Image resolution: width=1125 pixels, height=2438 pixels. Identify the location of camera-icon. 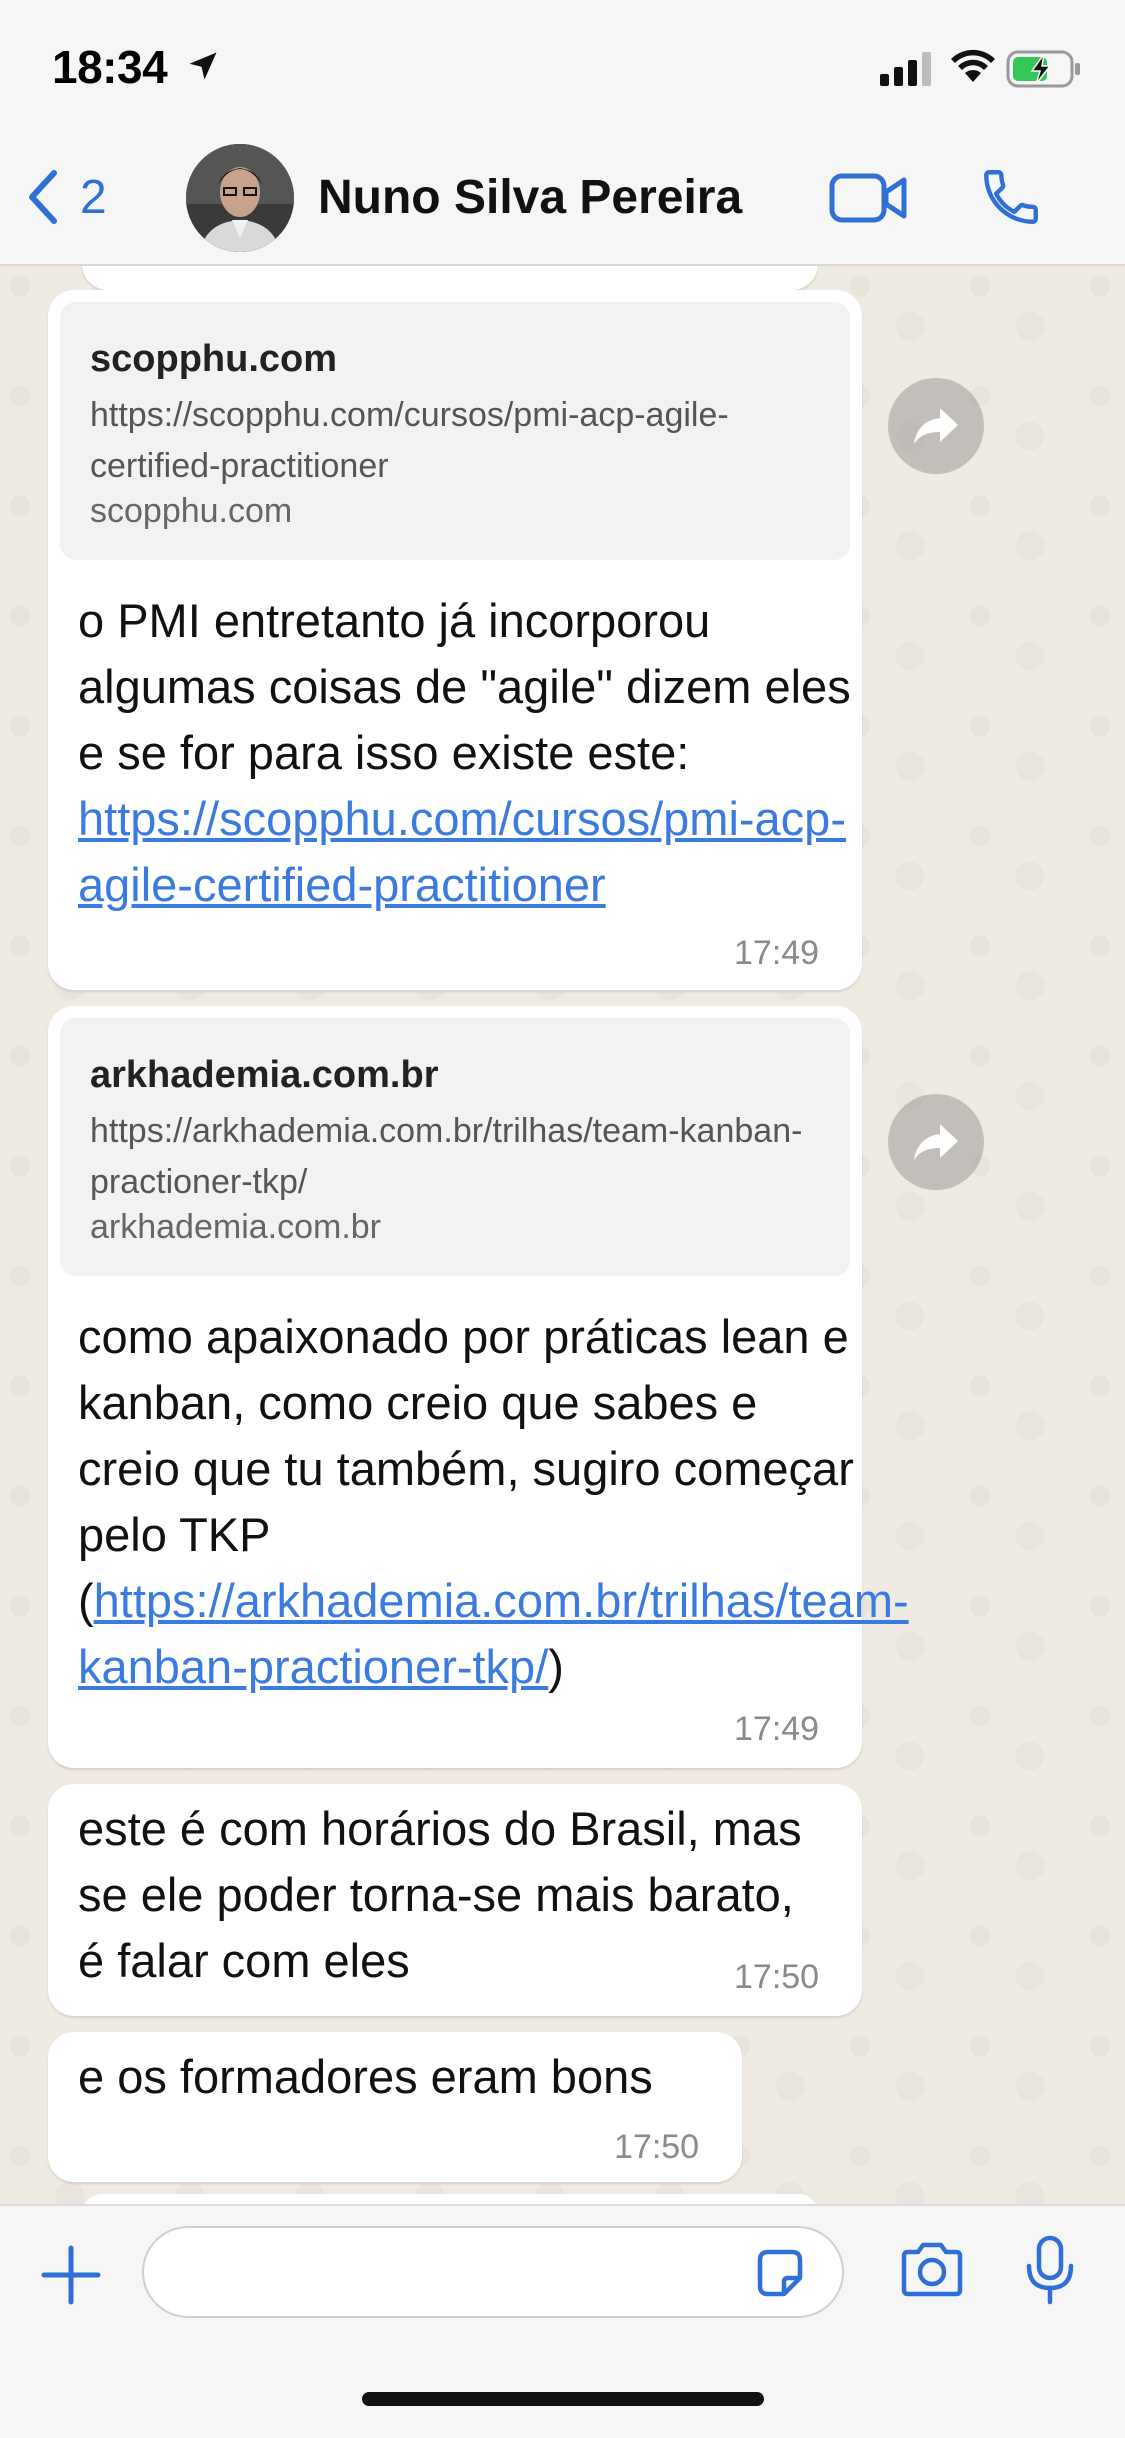
(932, 2270).